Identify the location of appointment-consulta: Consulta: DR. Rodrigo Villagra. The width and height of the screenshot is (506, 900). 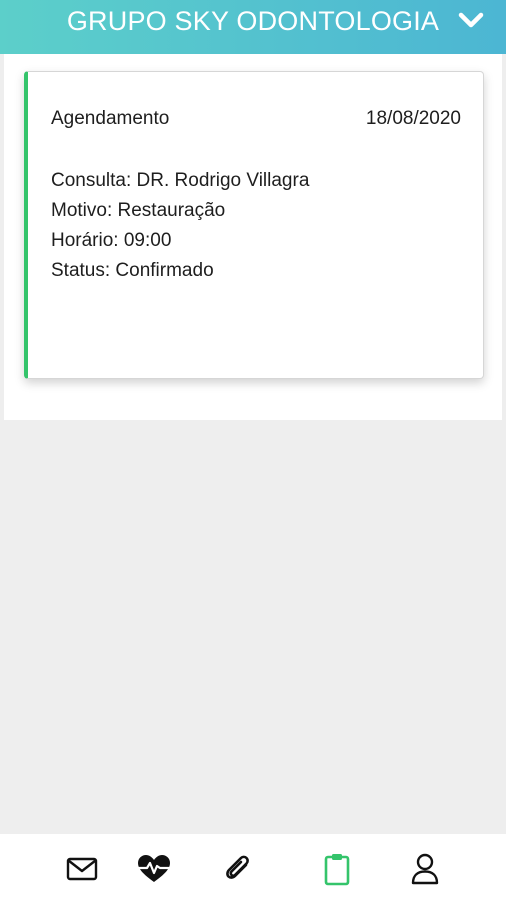
(180, 180).